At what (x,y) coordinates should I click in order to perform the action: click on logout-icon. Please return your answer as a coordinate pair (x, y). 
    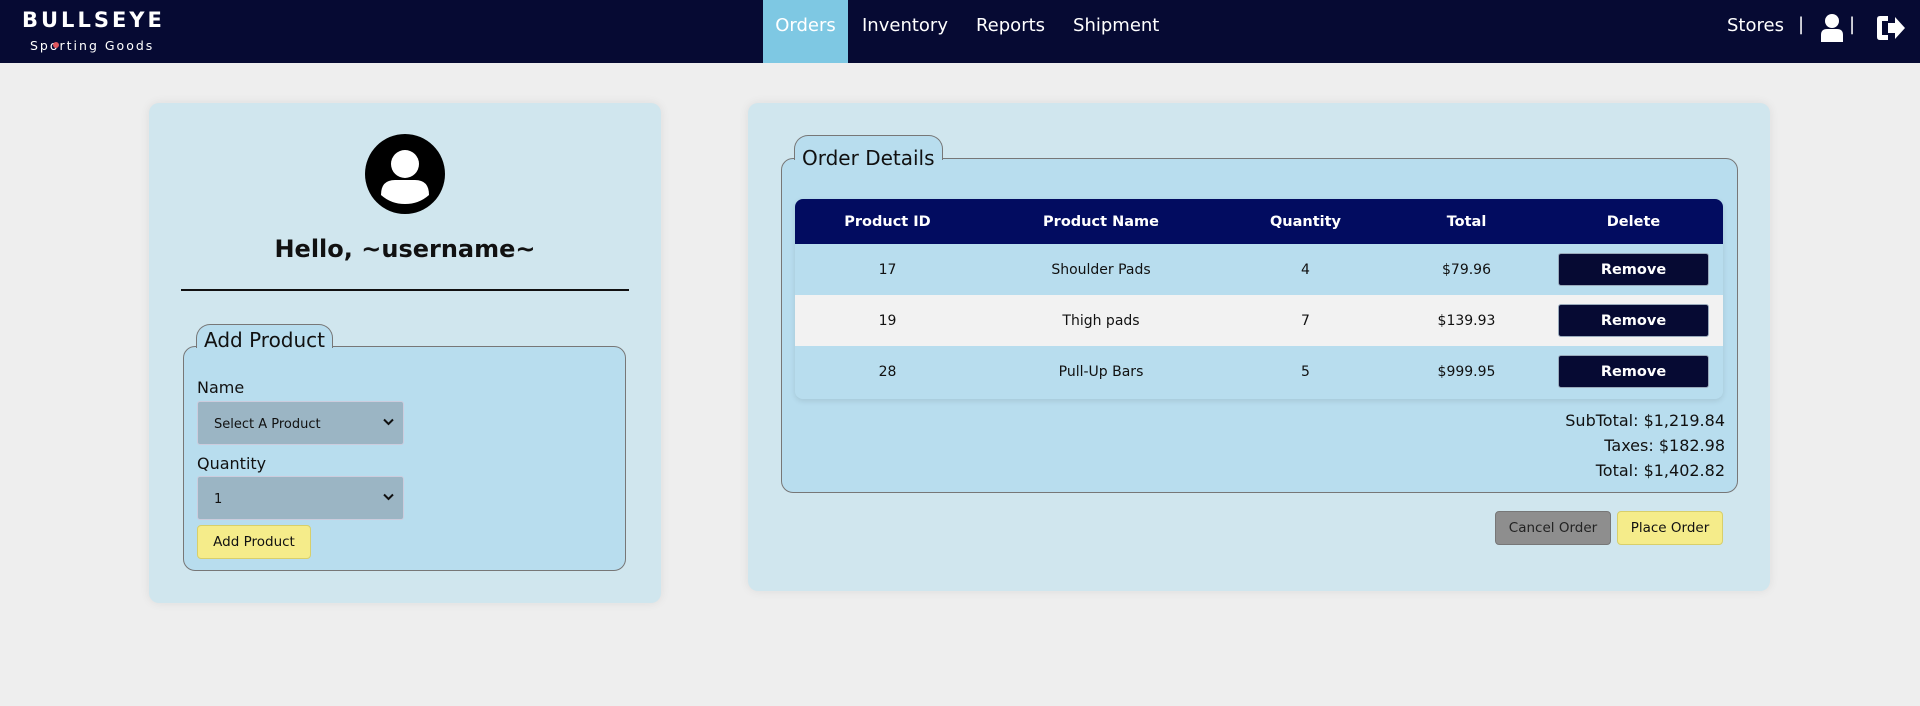
    Looking at the image, I should click on (1891, 30).